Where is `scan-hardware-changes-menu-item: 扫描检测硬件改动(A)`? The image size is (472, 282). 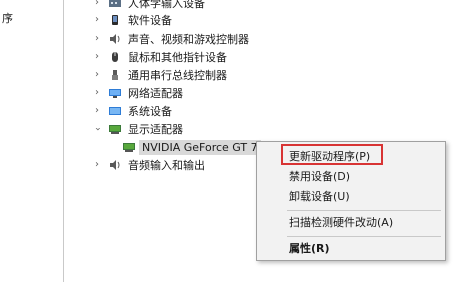
scan-hardware-changes-menu-item: 扫描检测硬件改动(A) is located at coordinates (351, 222).